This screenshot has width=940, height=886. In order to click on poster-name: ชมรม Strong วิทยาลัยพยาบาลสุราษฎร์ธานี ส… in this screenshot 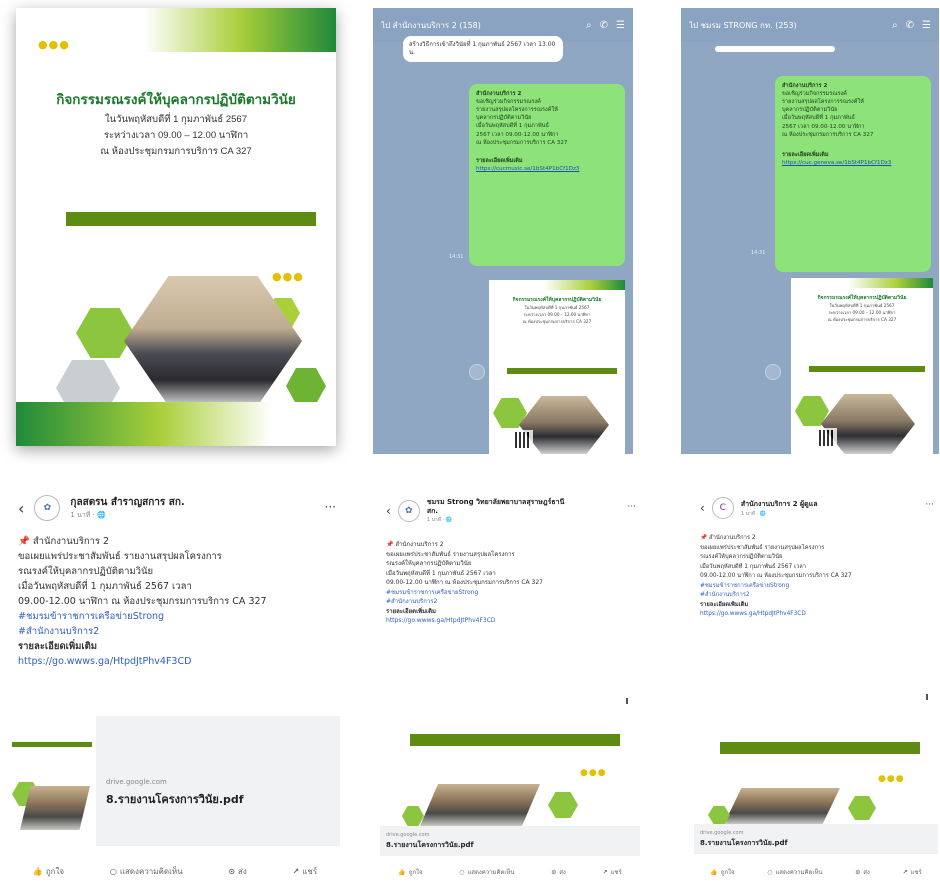, I will do `click(502, 507)`.